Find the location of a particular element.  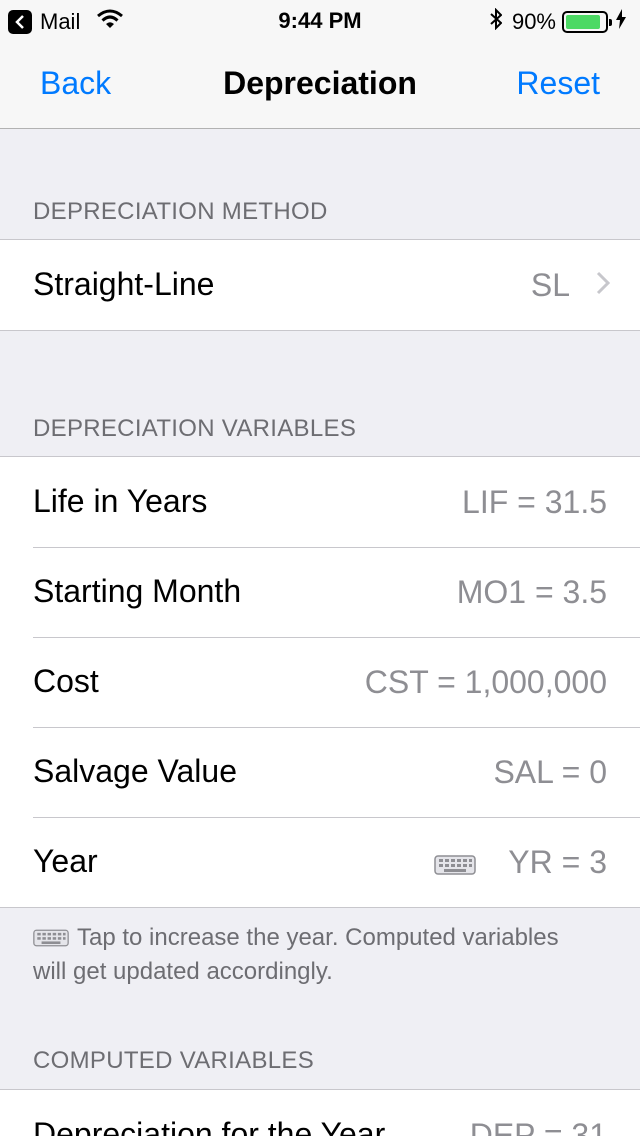

variable-label: Cost is located at coordinates (66, 681).